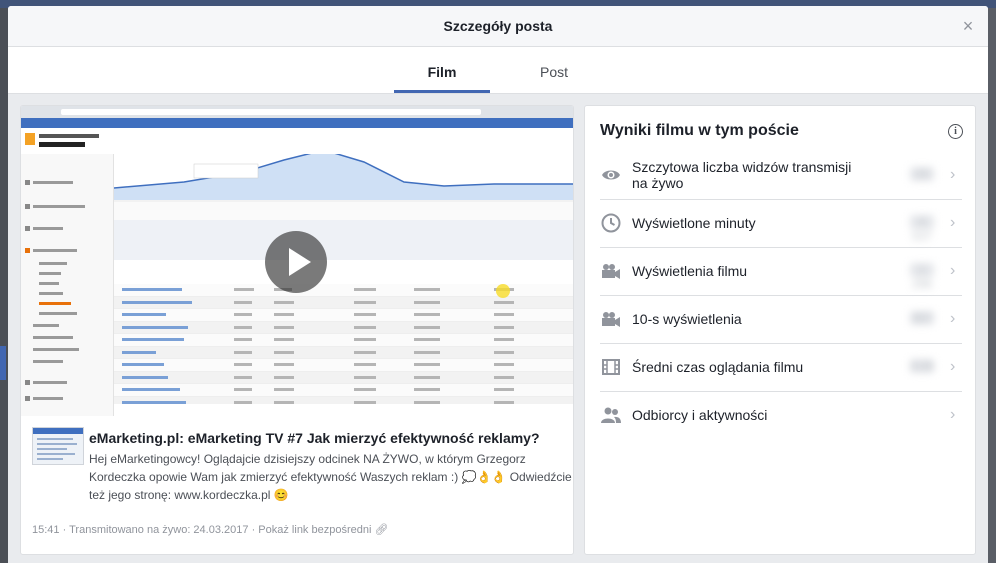  Describe the element at coordinates (922, 366) in the screenshot. I see `stat-value: 3:28` at that location.